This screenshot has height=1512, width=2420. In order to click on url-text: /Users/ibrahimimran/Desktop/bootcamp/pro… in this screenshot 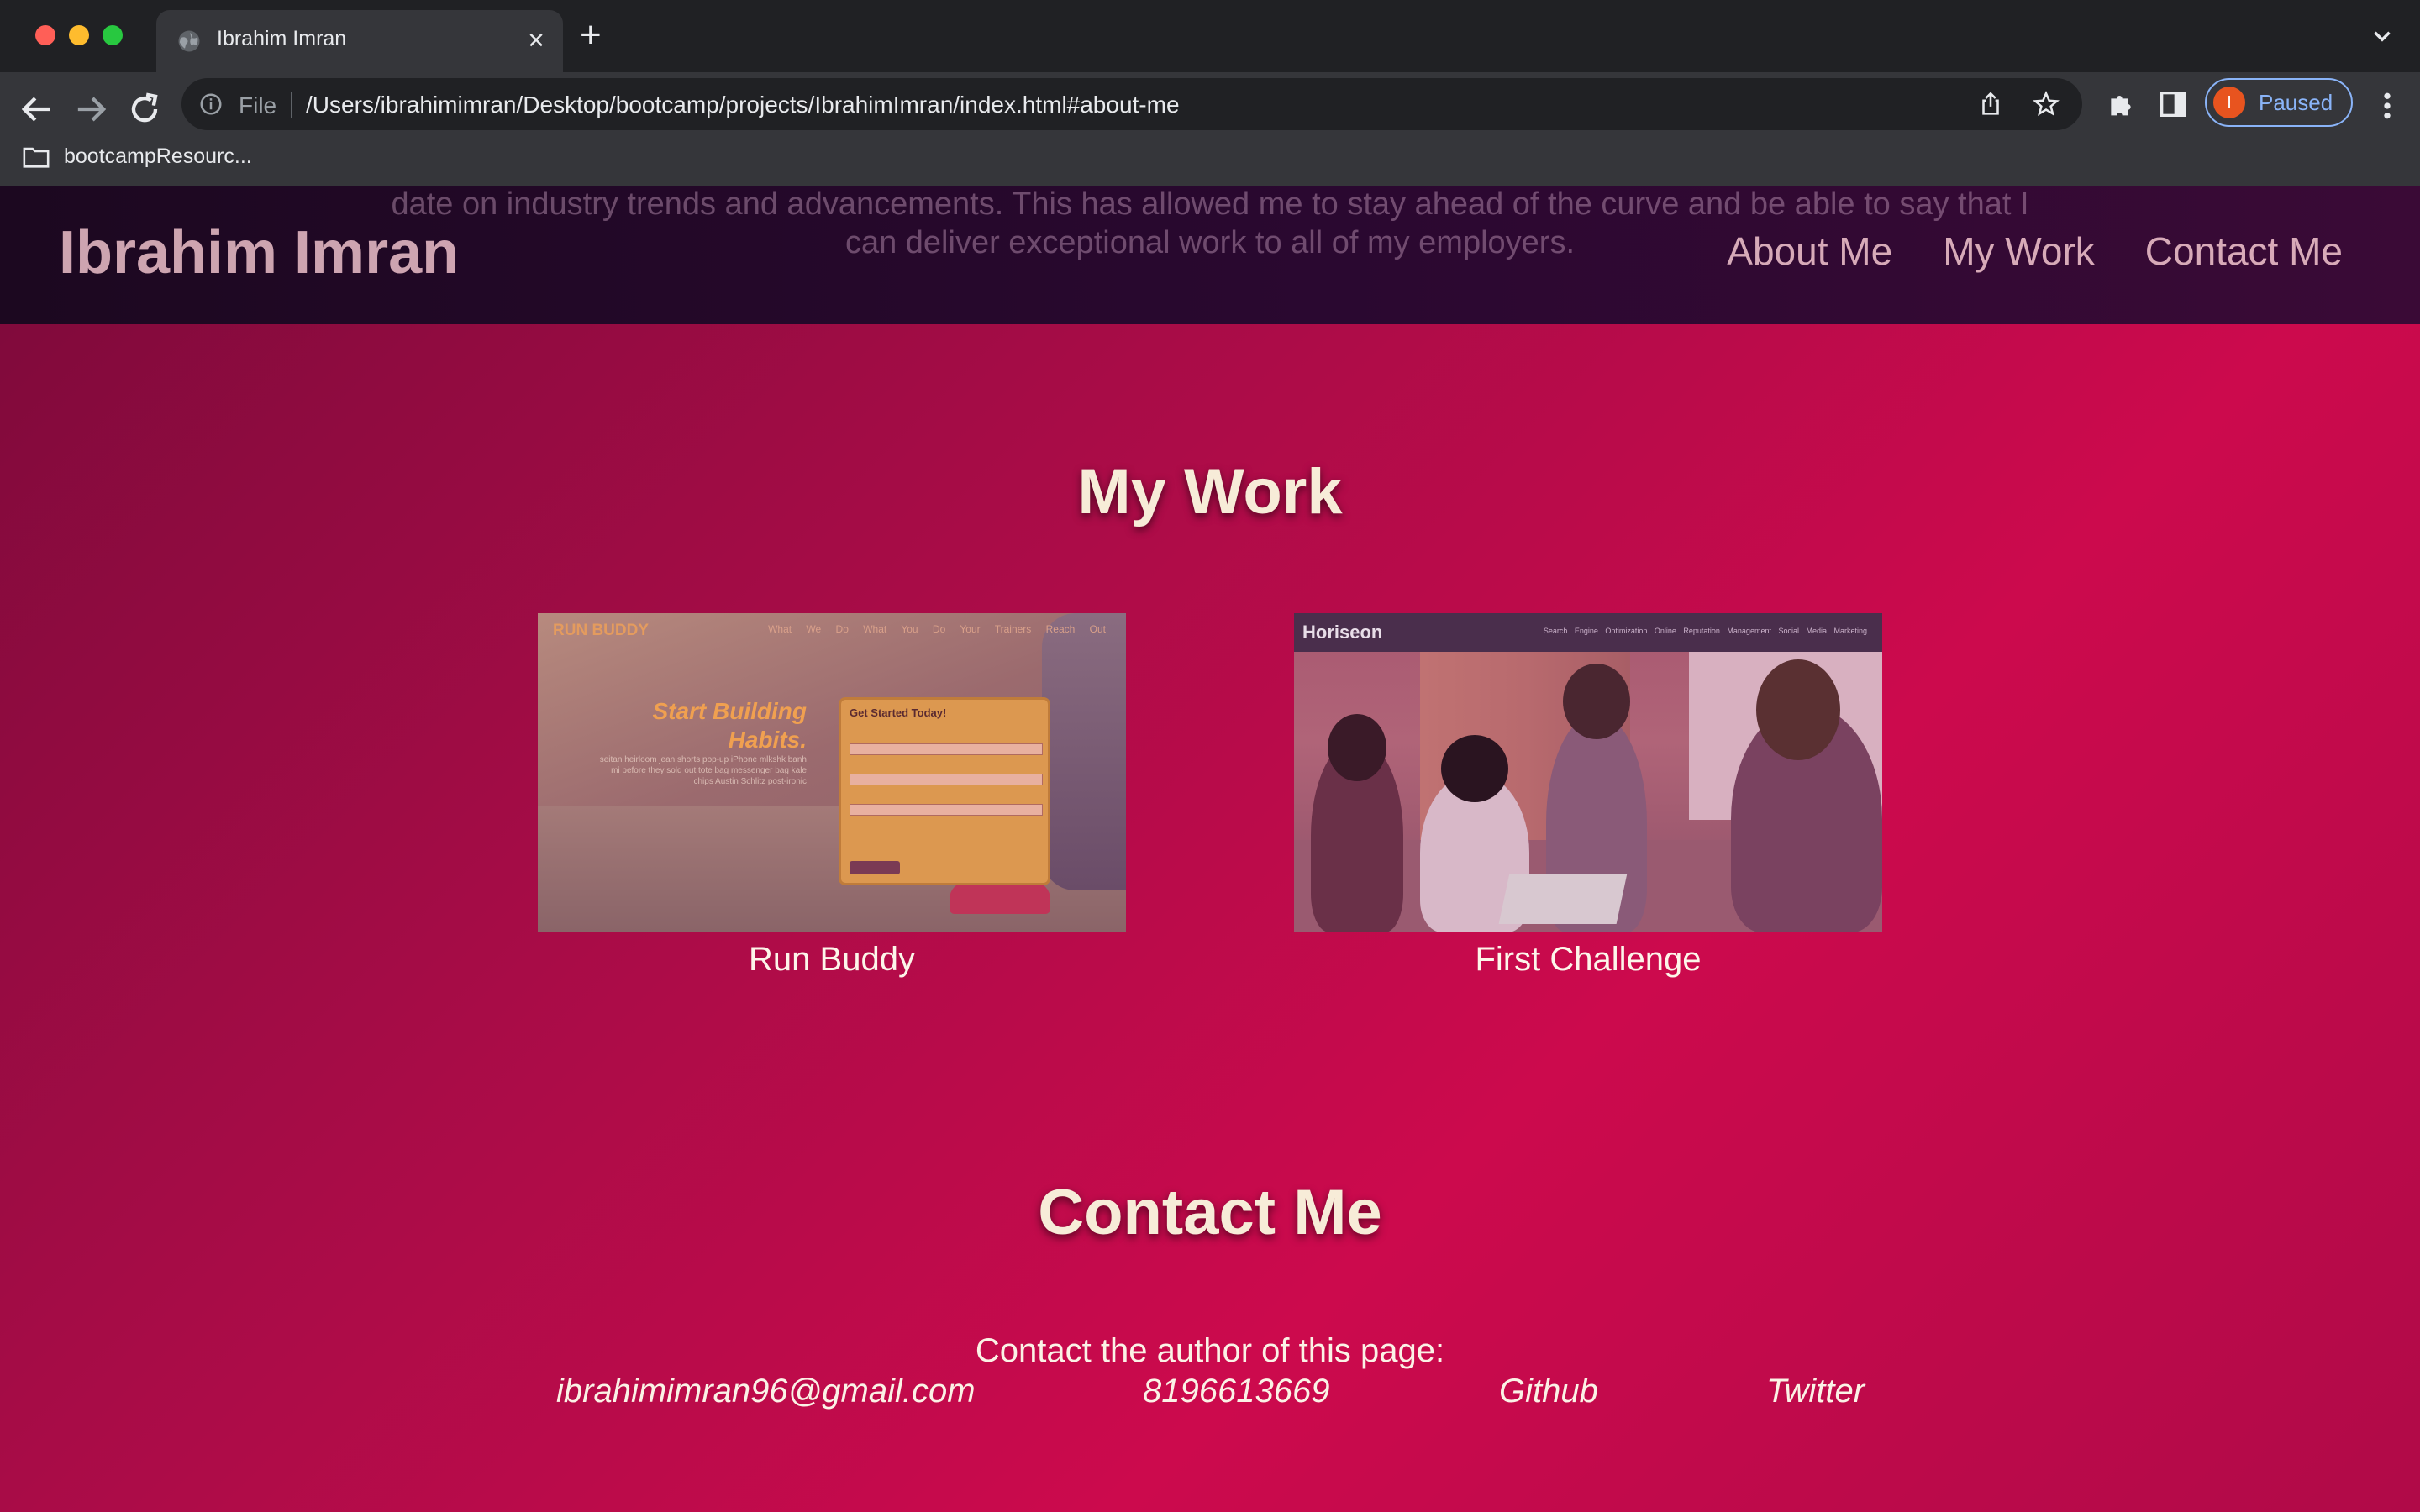, I will do `click(743, 105)`.